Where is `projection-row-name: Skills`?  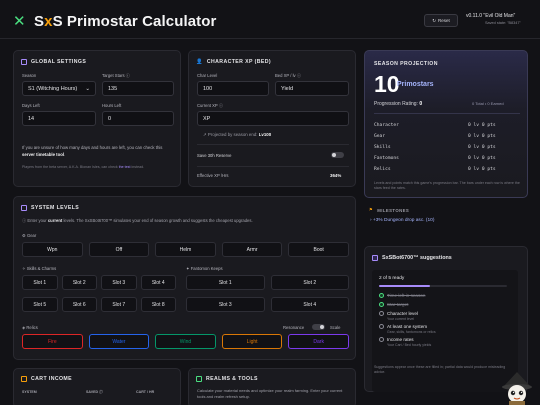 projection-row-name: Skills is located at coordinates (382, 147).